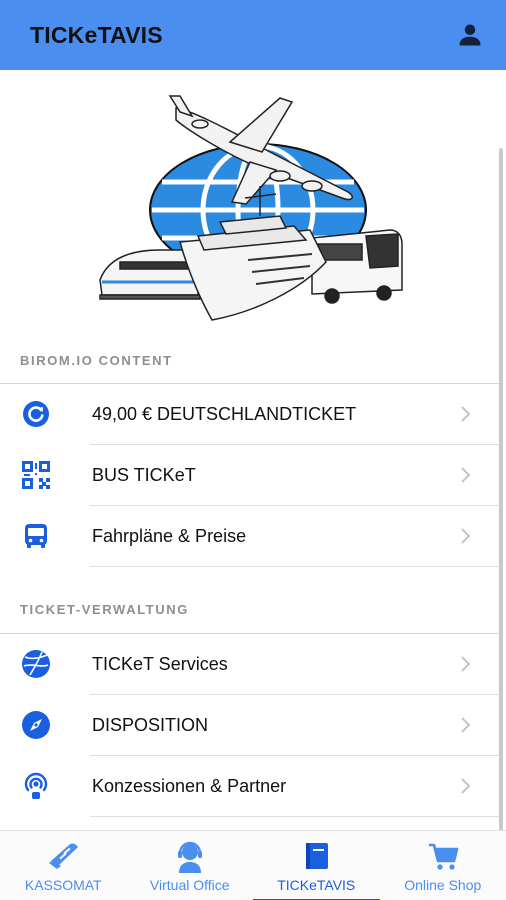  What do you see at coordinates (96, 360) in the screenshot?
I see `section-header-birom: BIROM.IO CONTENT` at bounding box center [96, 360].